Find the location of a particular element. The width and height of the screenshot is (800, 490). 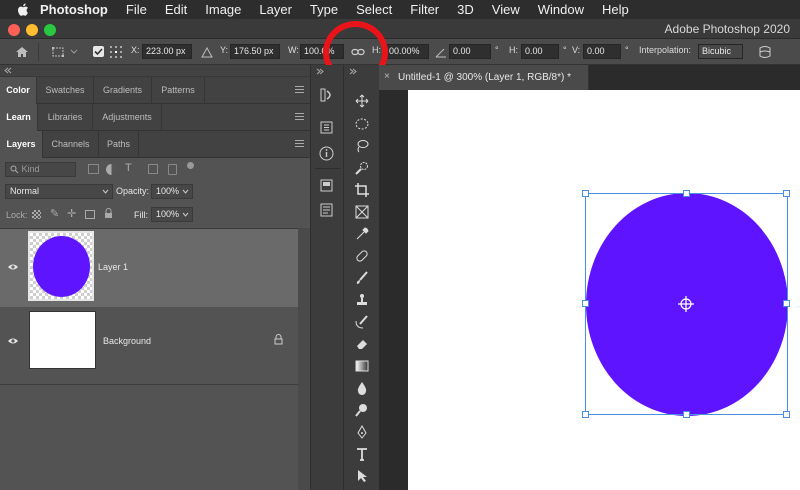

tab-layers: Layers is located at coordinates (21, 144).